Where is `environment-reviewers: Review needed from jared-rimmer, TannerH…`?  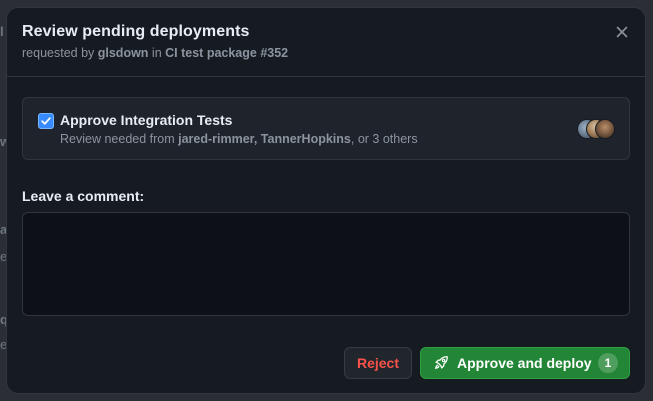 environment-reviewers: Review needed from jared-rimmer, TannerH… is located at coordinates (239, 139).